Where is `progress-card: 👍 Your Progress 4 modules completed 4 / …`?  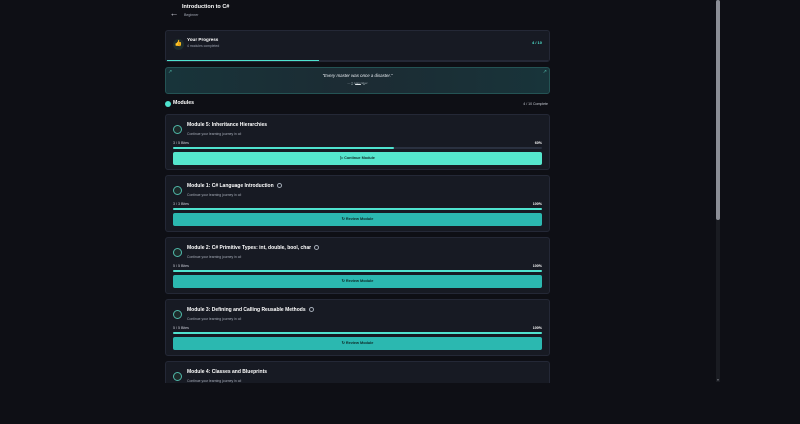
progress-card: 👍 Your Progress 4 modules completed 4 / … is located at coordinates (357, 46).